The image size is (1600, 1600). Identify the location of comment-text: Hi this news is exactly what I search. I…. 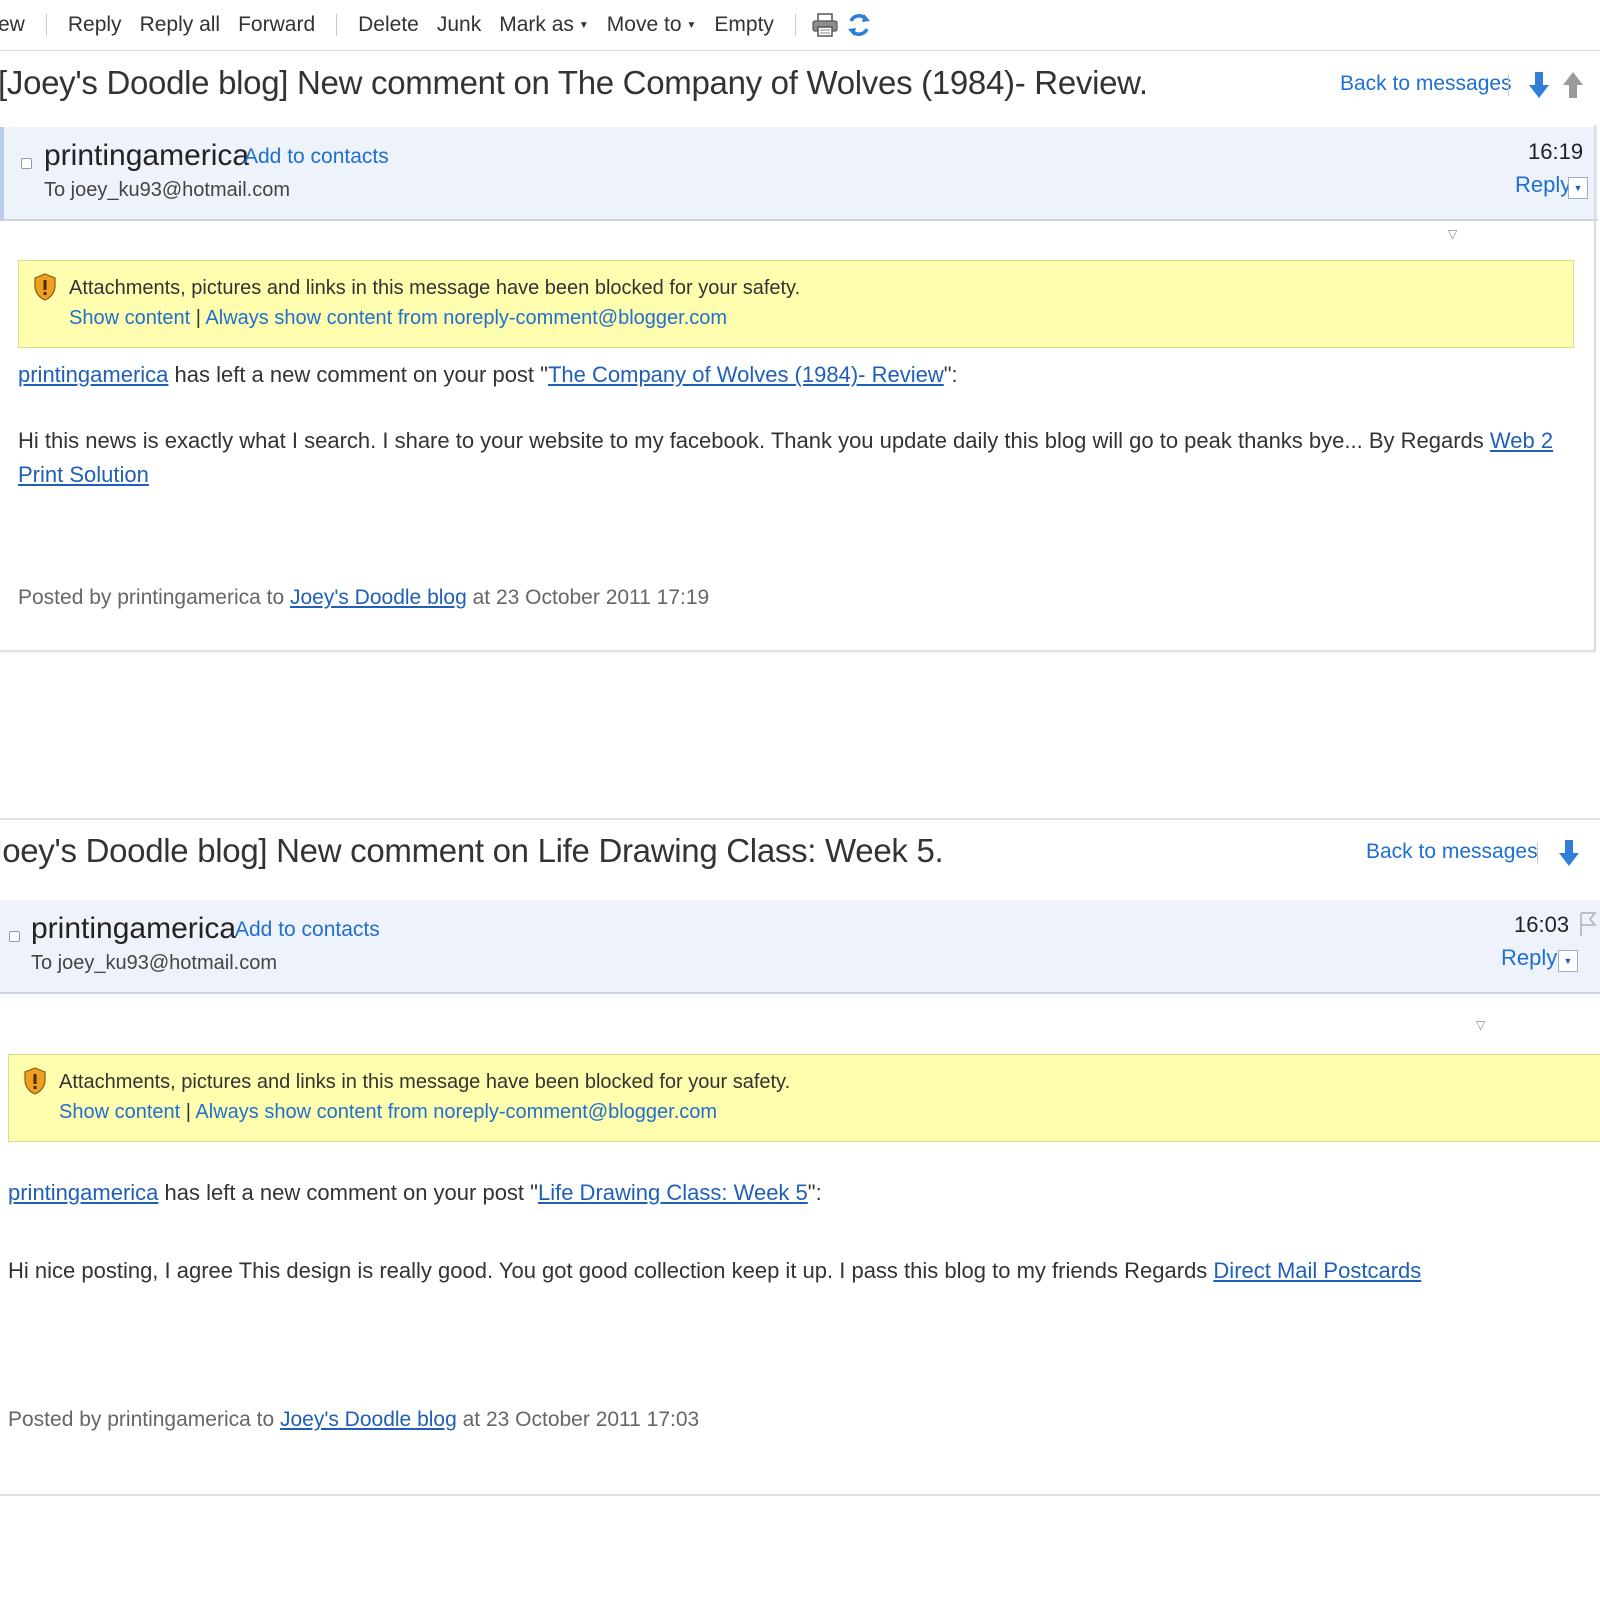
(754, 440).